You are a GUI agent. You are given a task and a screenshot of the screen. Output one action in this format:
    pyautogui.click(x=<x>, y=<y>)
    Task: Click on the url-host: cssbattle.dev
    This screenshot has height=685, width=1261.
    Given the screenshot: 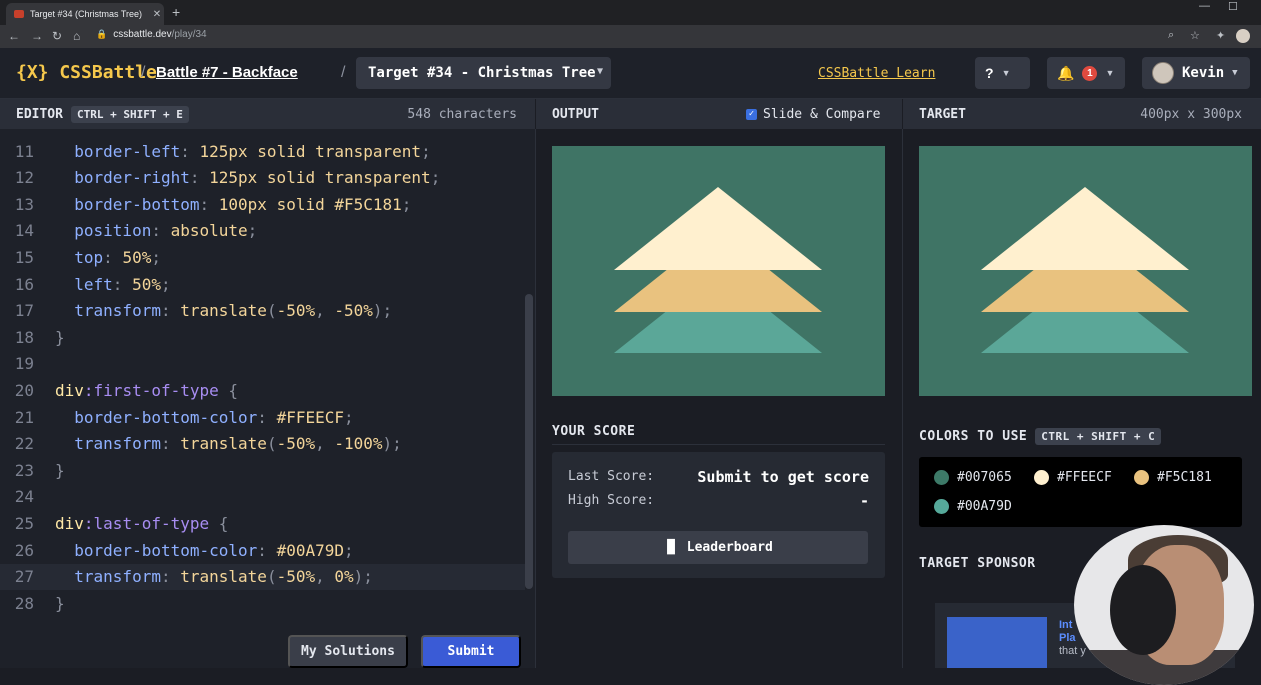 What is the action you would take?
    pyautogui.click(x=142, y=34)
    